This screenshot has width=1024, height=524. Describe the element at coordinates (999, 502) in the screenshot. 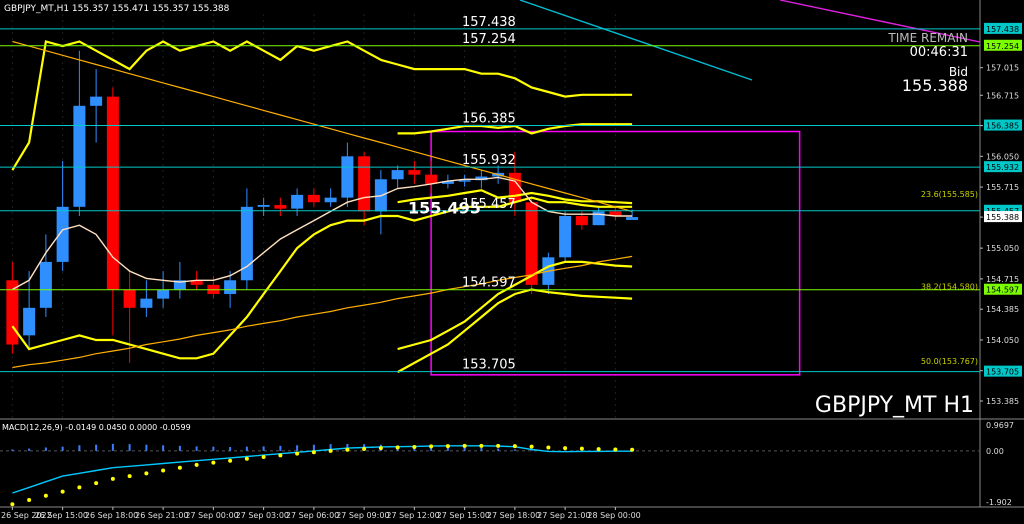

I see `macd-y-tick-label: -1.902` at that location.